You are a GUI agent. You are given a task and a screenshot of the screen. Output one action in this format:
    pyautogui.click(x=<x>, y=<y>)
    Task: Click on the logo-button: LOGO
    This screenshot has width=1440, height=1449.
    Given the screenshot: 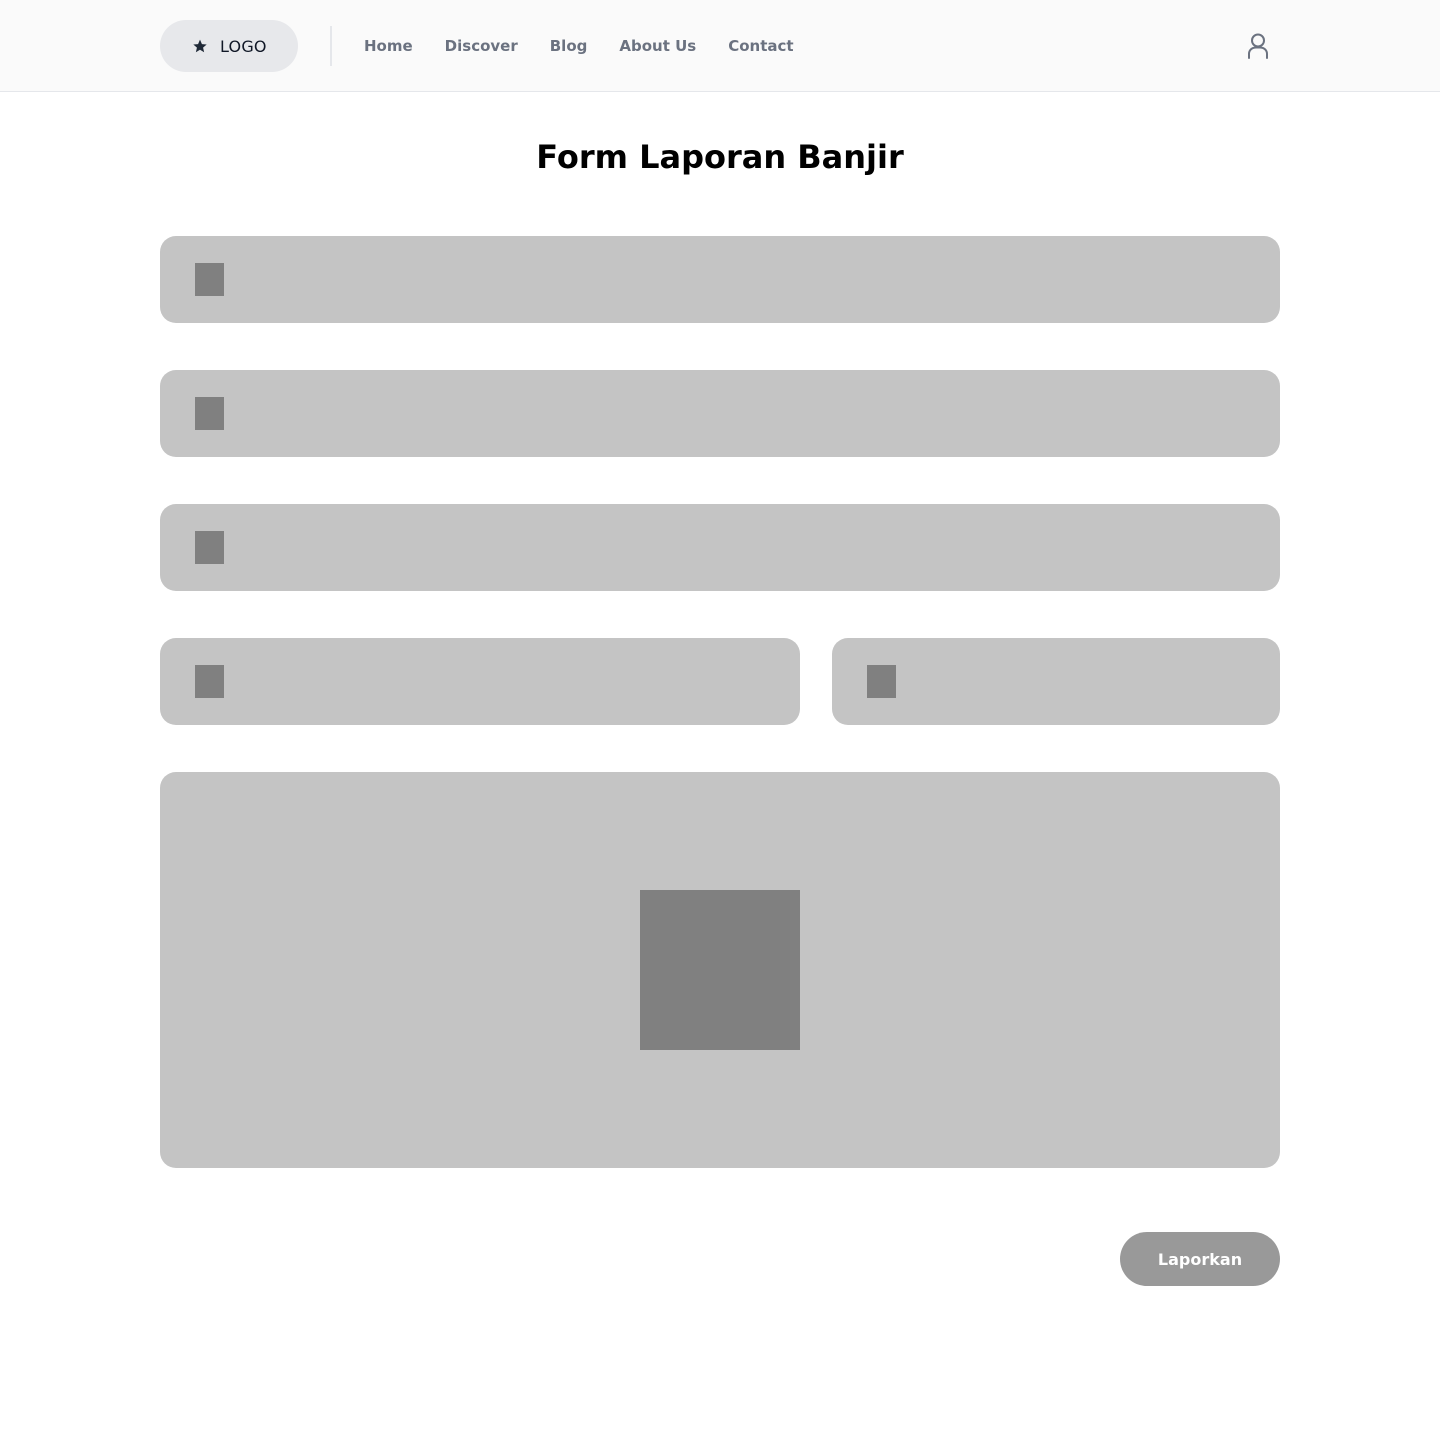 What is the action you would take?
    pyautogui.click(x=229, y=46)
    